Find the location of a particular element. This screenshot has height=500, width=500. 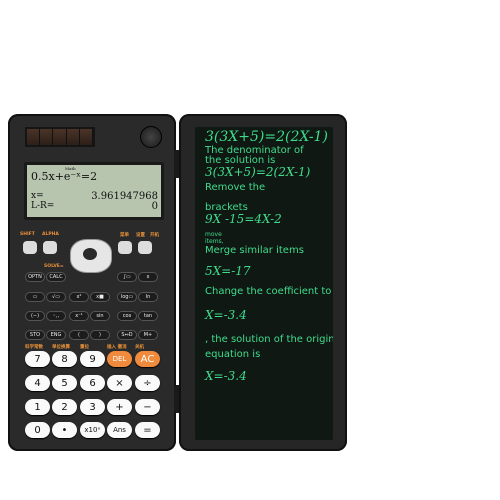

function-key: ln is located at coordinates (148, 297).